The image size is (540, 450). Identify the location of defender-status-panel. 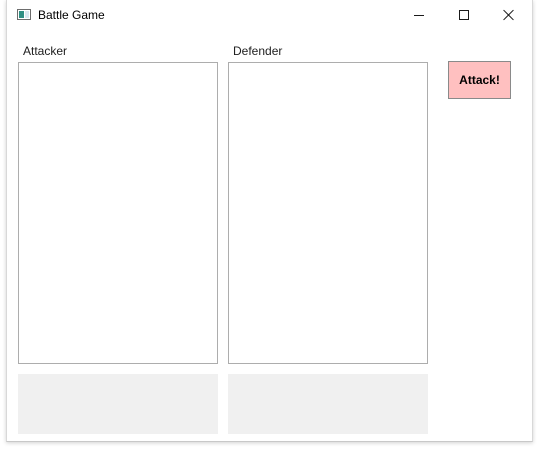
(328, 404).